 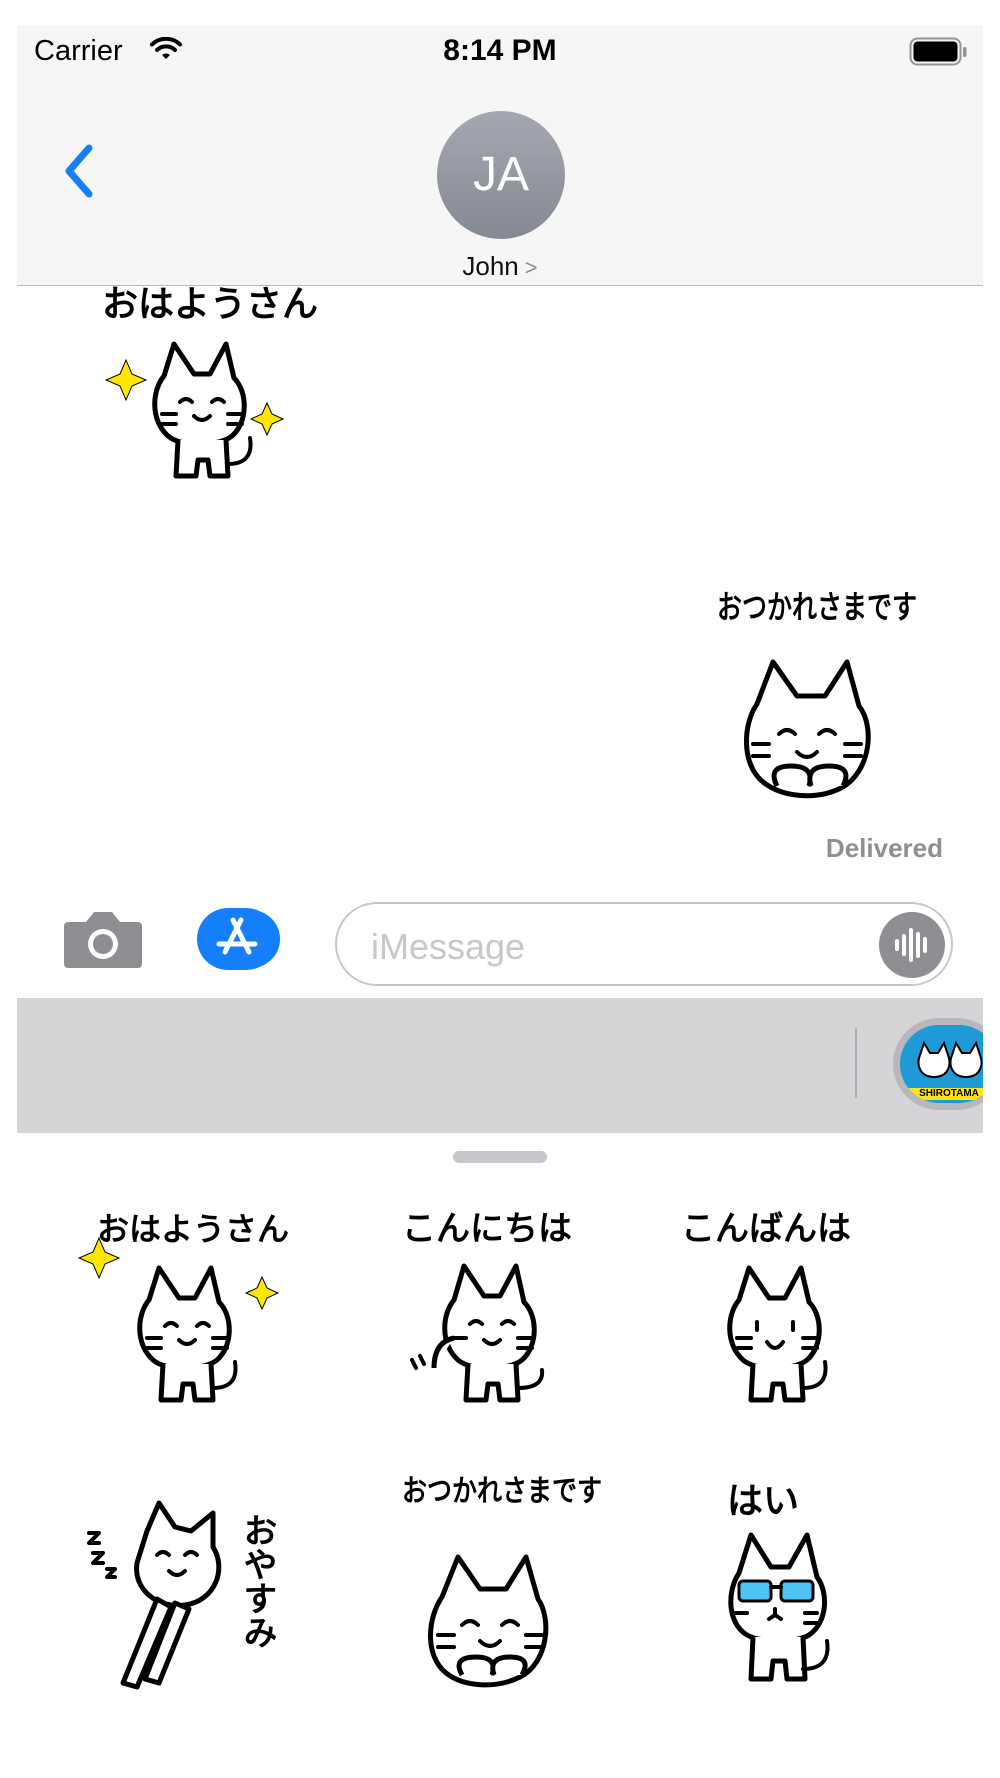 What do you see at coordinates (502, 1593) in the screenshot?
I see `sticker-otsukaresama: おつかれさまです` at bounding box center [502, 1593].